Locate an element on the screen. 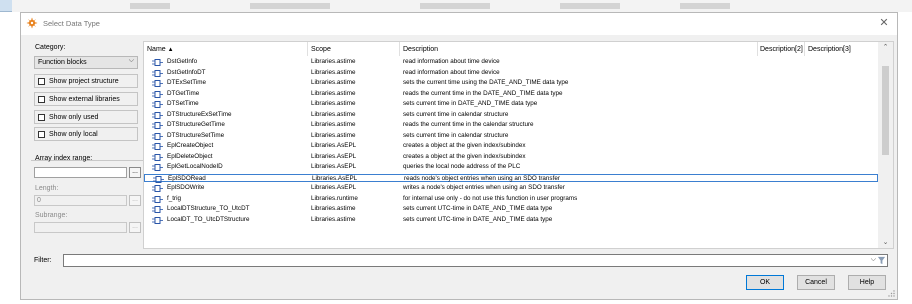 Image resolution: width=912 pixels, height=304 pixels. show-only-local-checkbox: Show only local is located at coordinates (86, 134).